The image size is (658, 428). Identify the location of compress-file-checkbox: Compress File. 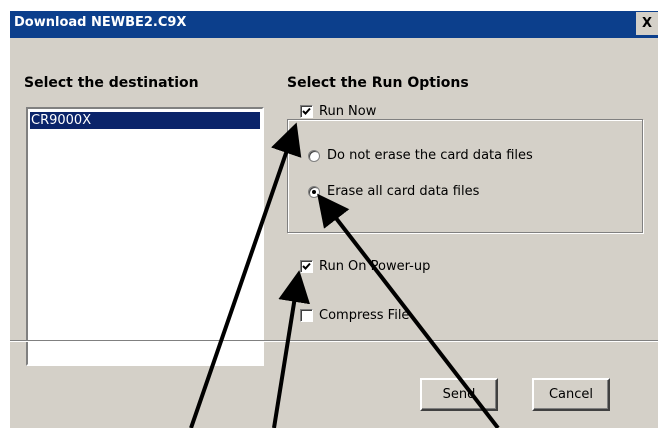
(354, 315).